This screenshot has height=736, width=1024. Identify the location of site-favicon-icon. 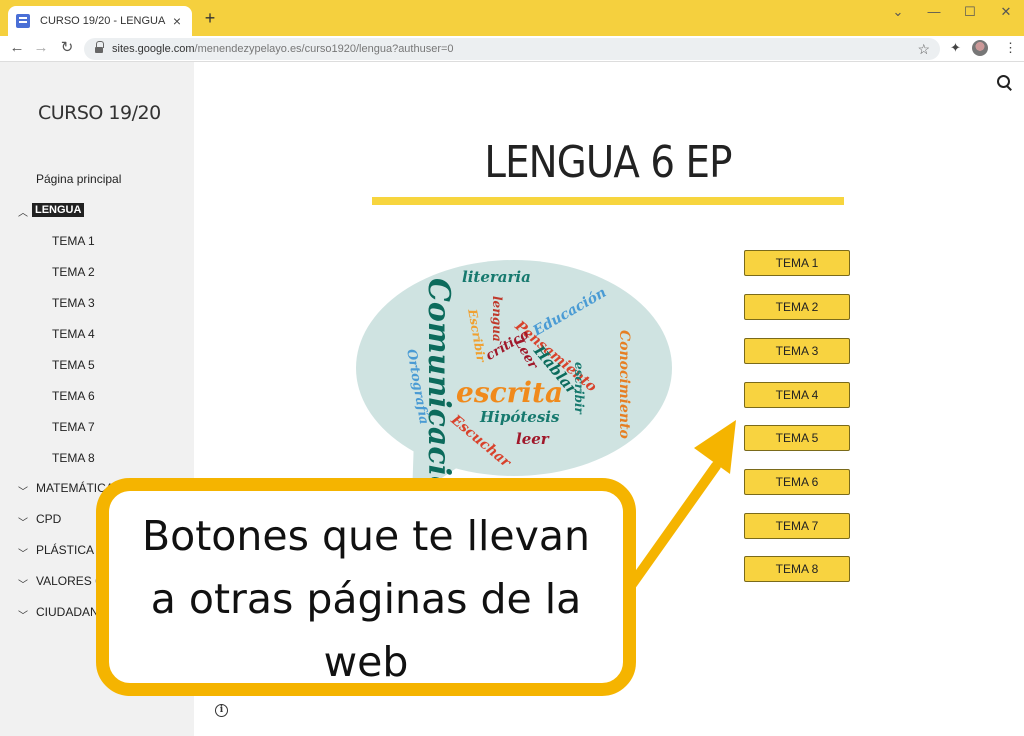
(23, 21).